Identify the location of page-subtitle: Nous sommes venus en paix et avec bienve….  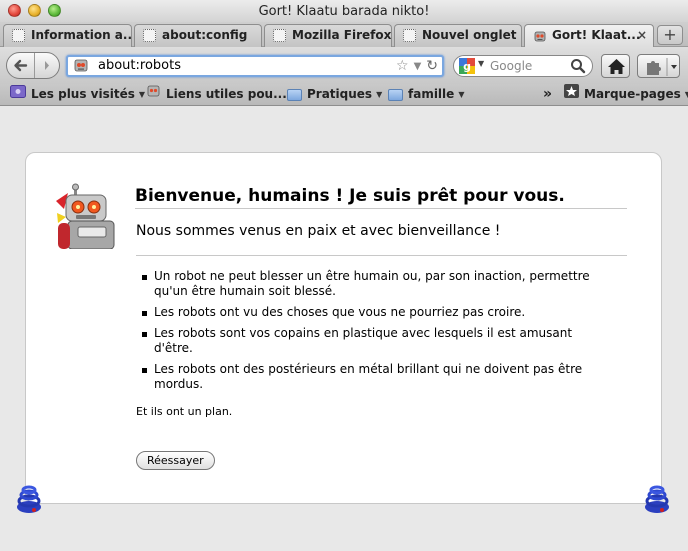
(318, 231).